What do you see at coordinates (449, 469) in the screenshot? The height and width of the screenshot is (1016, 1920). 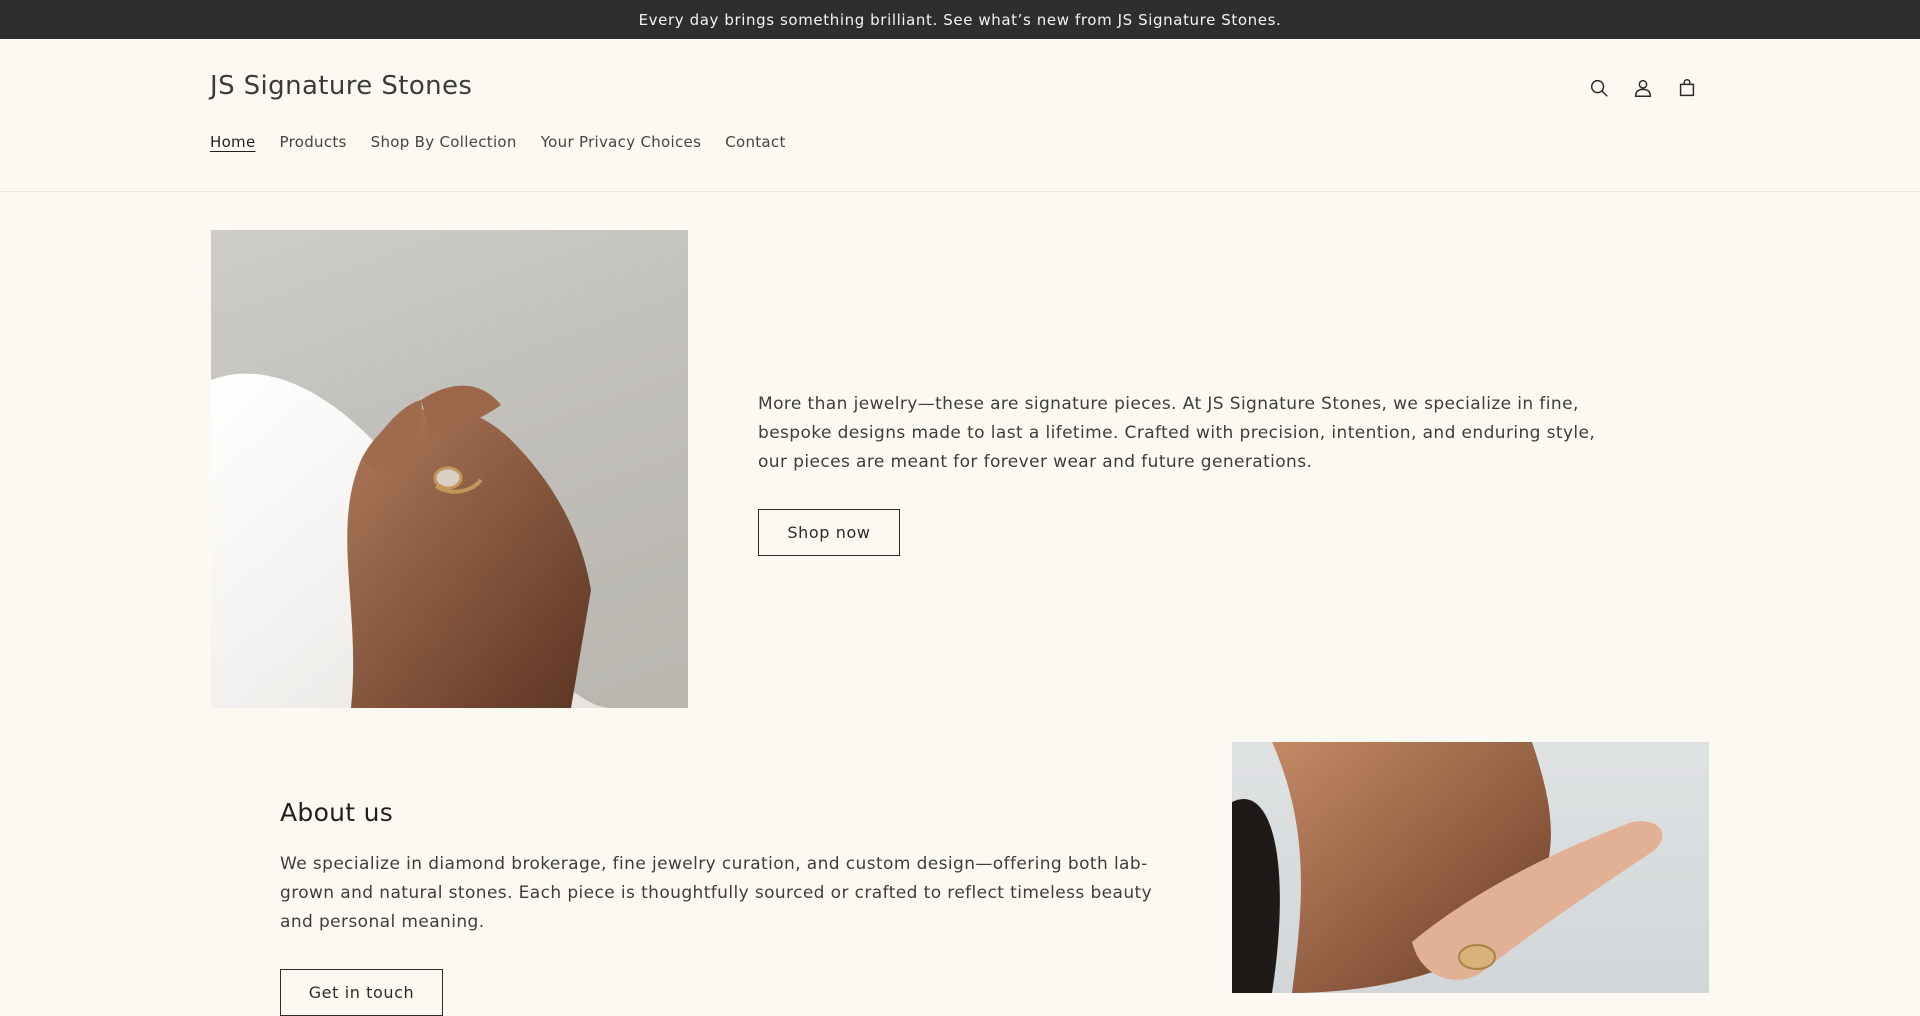 I see `hero-image-hand-ring` at bounding box center [449, 469].